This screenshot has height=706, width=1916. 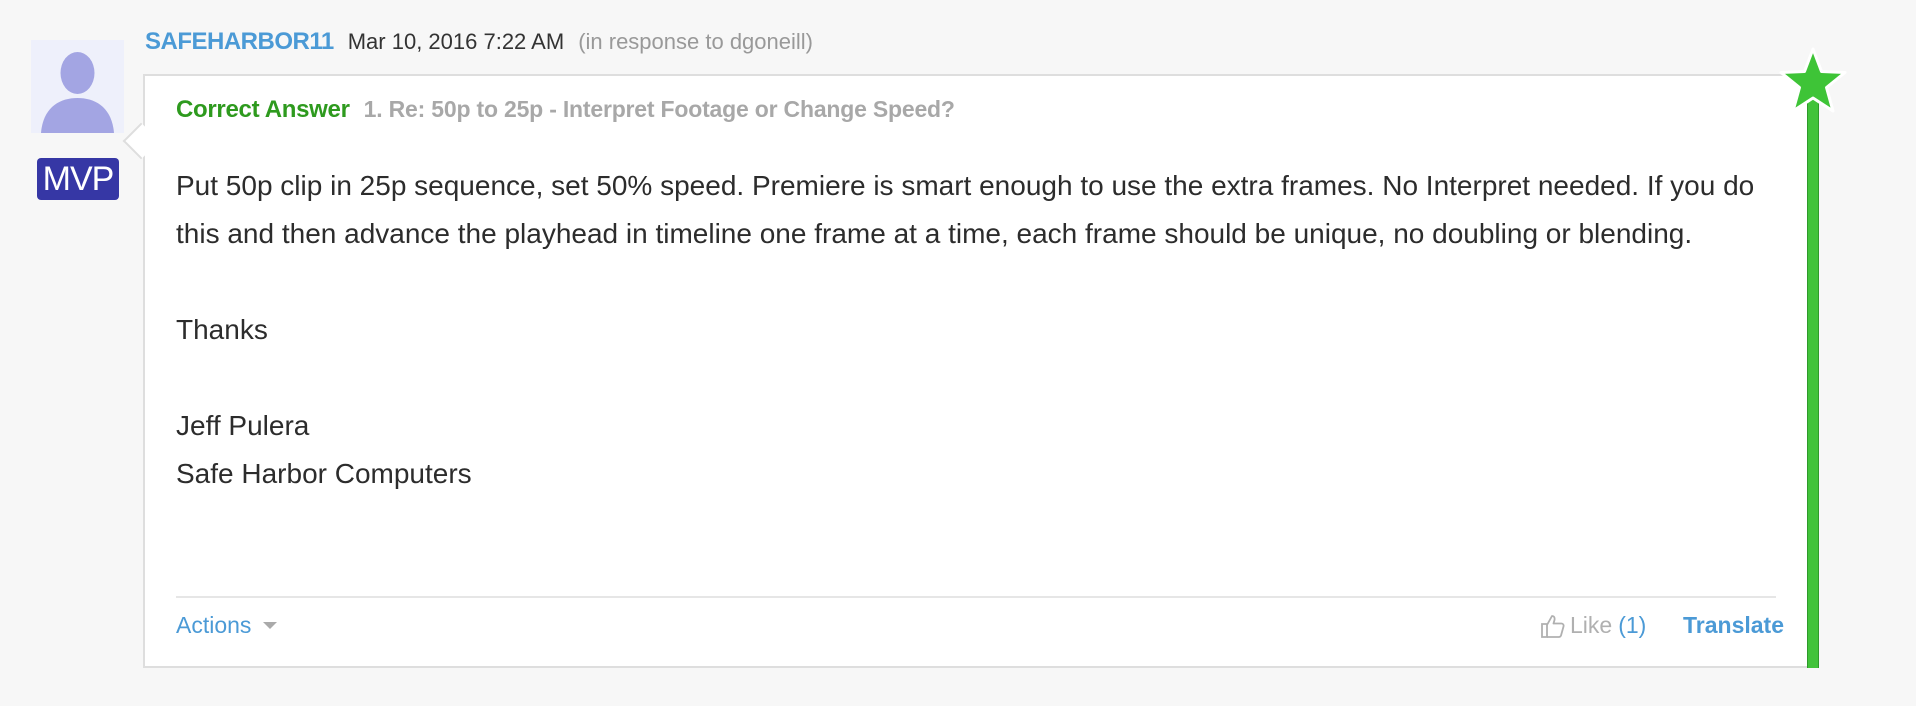 I want to click on user-silhouette-icon, so click(x=77, y=86).